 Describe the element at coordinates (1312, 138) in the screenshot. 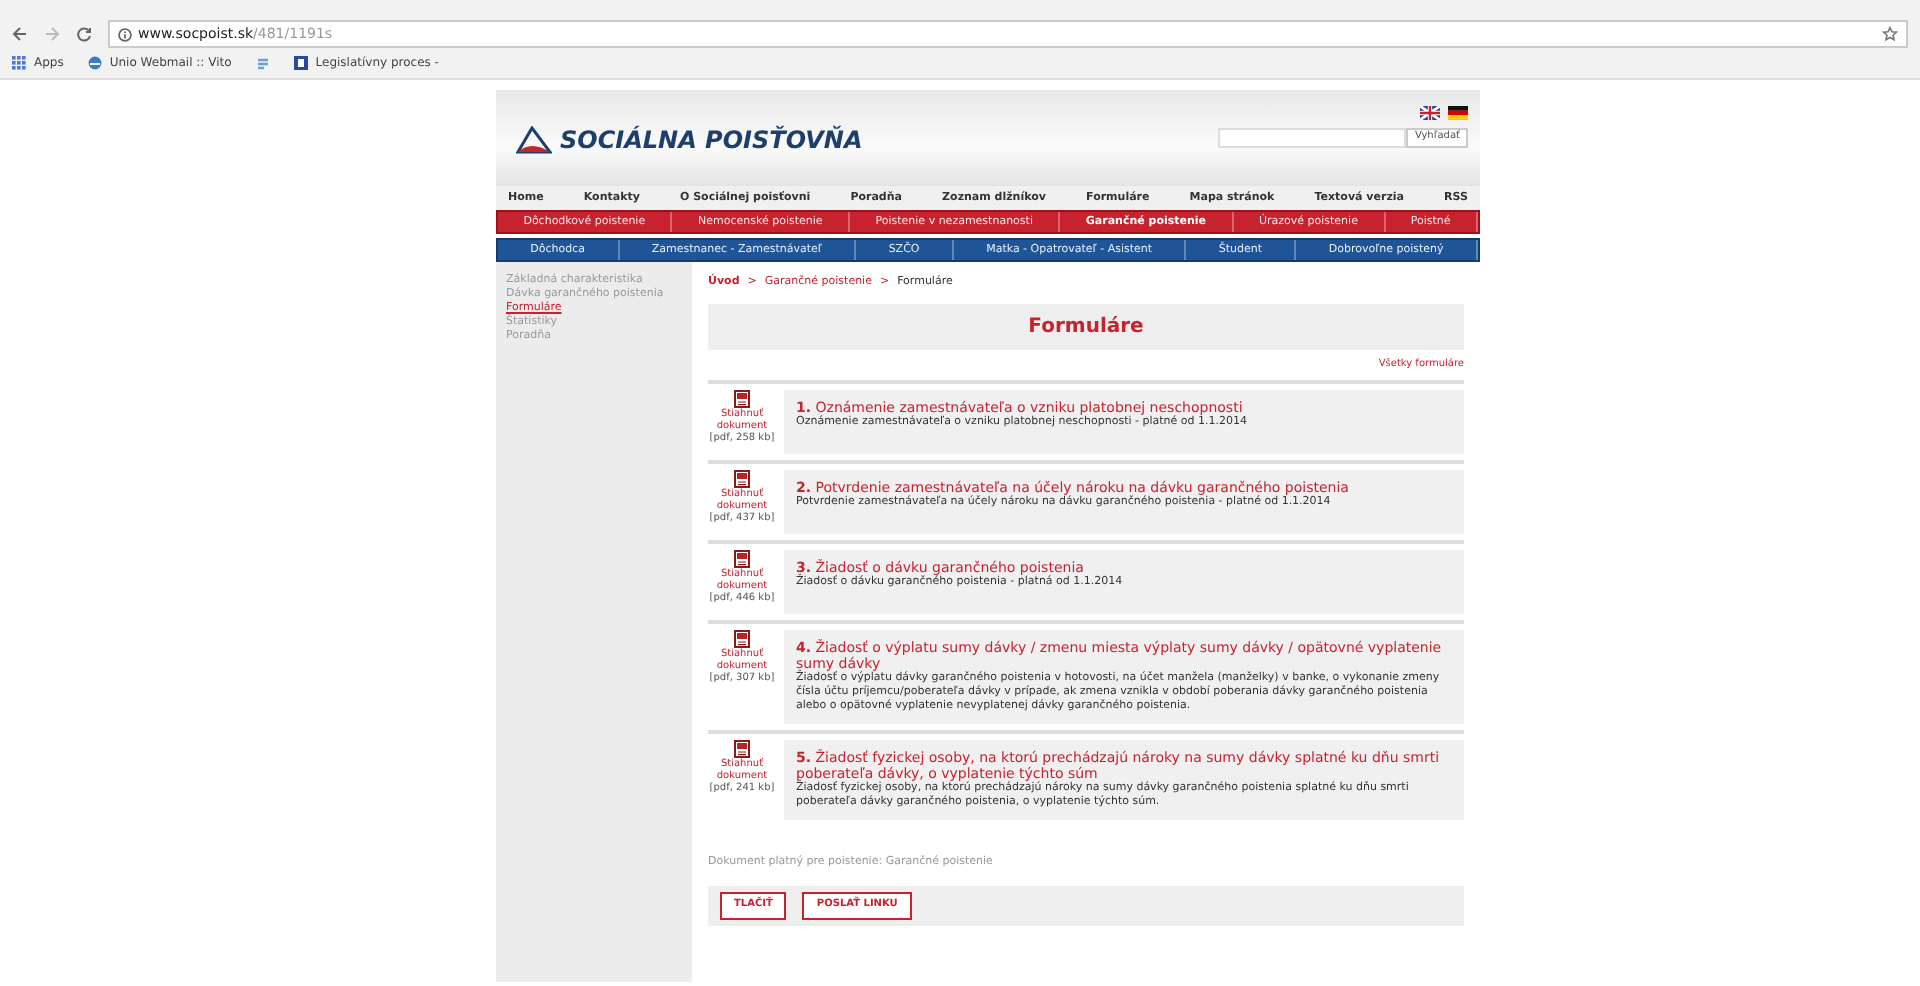

I see `search-field` at that location.